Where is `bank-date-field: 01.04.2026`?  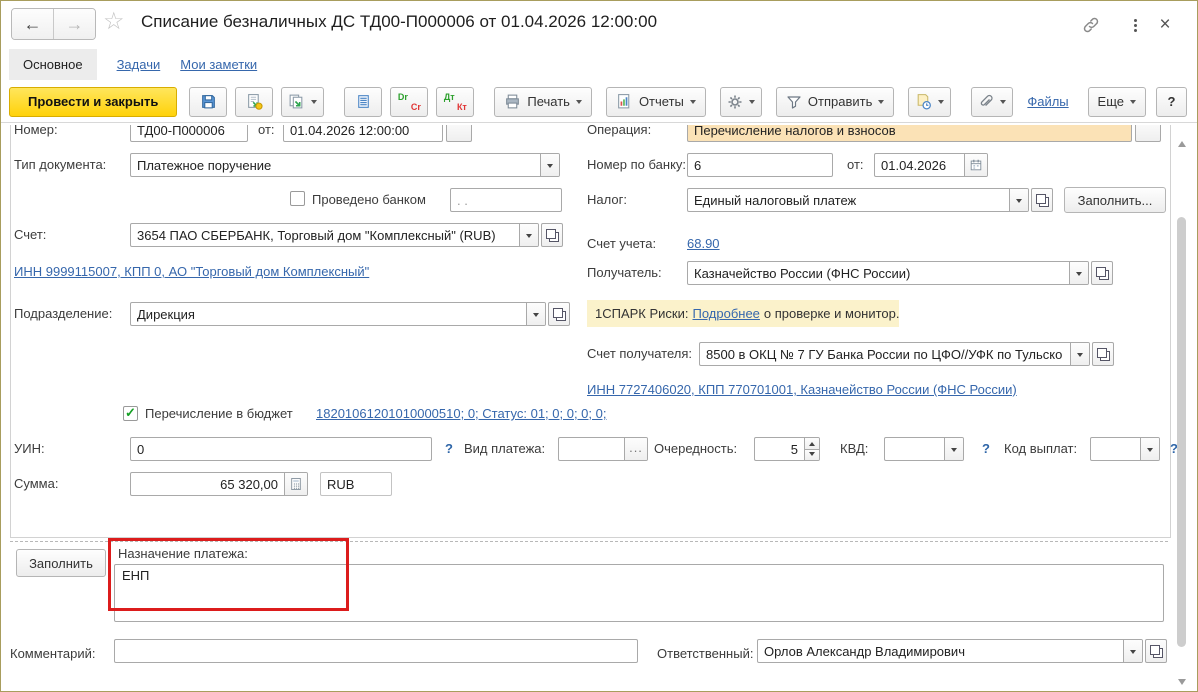
bank-date-field: 01.04.2026 is located at coordinates (931, 165).